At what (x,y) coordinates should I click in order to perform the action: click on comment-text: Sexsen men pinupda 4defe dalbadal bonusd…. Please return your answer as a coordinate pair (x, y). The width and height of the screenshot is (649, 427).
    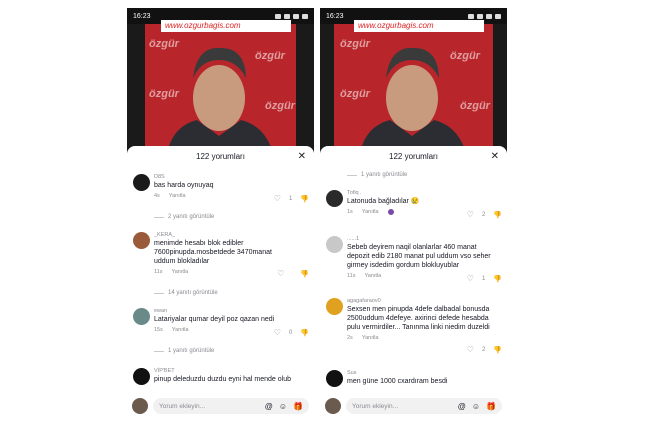
    Looking at the image, I should click on (418, 318).